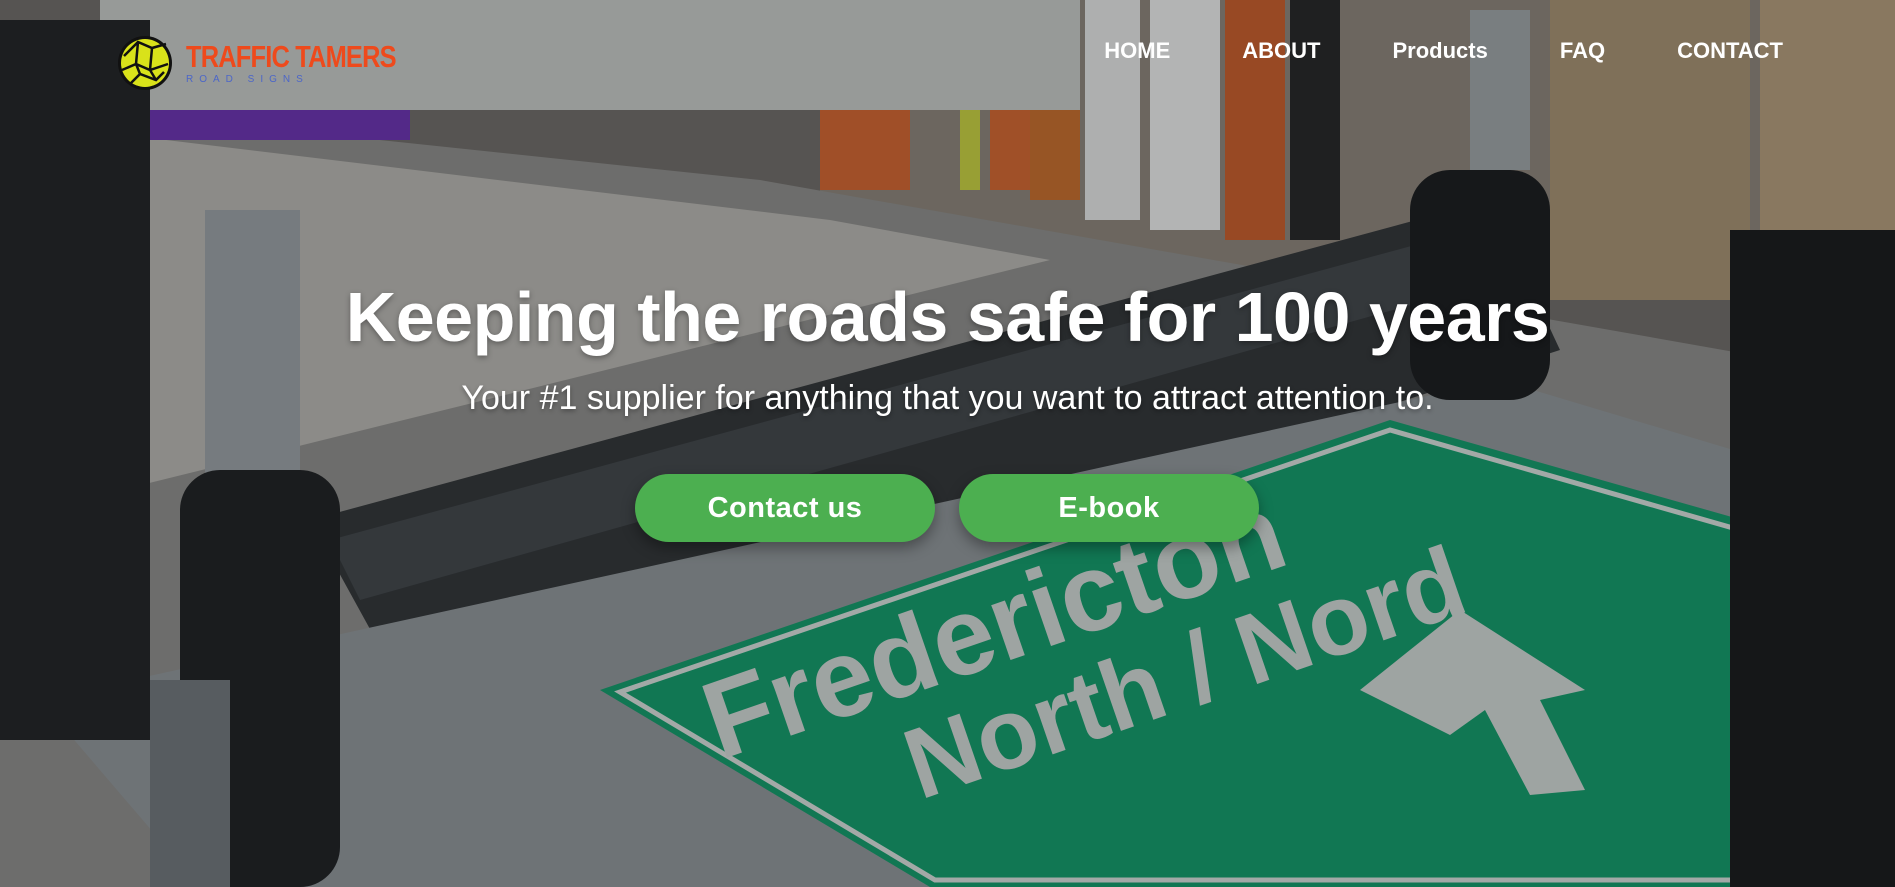 This screenshot has width=1895, height=887. Describe the element at coordinates (145, 63) in the screenshot. I see `logo-globe-icon` at that location.